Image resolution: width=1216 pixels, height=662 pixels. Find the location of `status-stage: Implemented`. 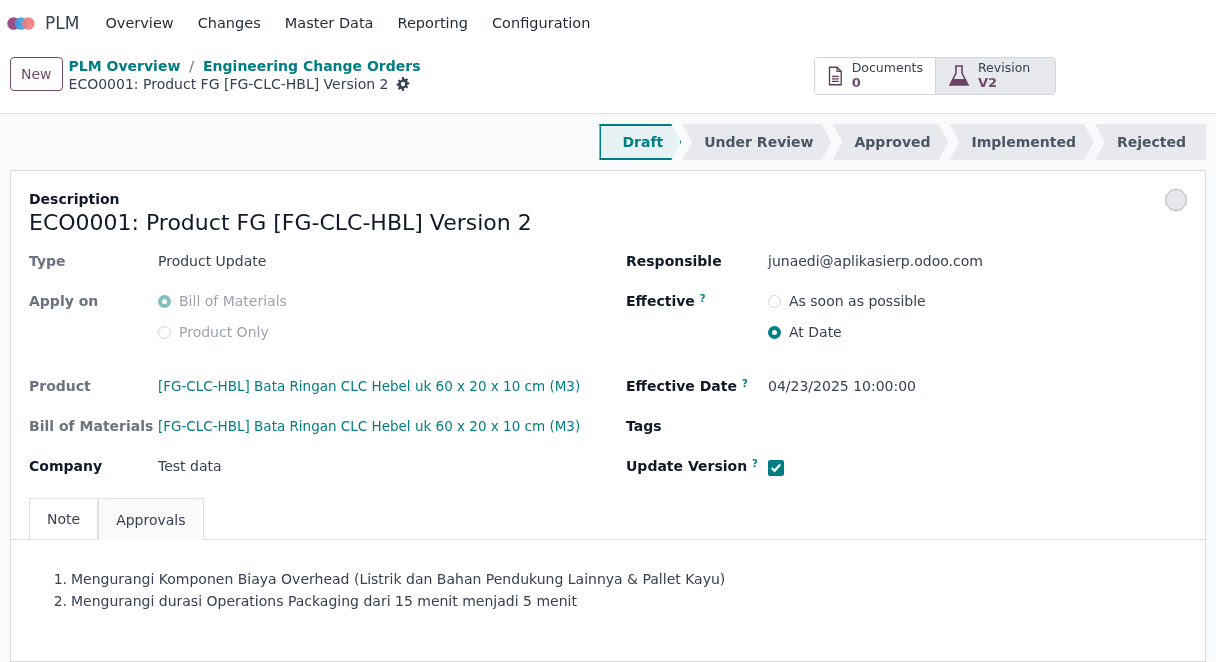

status-stage: Implemented is located at coordinates (1021, 142).